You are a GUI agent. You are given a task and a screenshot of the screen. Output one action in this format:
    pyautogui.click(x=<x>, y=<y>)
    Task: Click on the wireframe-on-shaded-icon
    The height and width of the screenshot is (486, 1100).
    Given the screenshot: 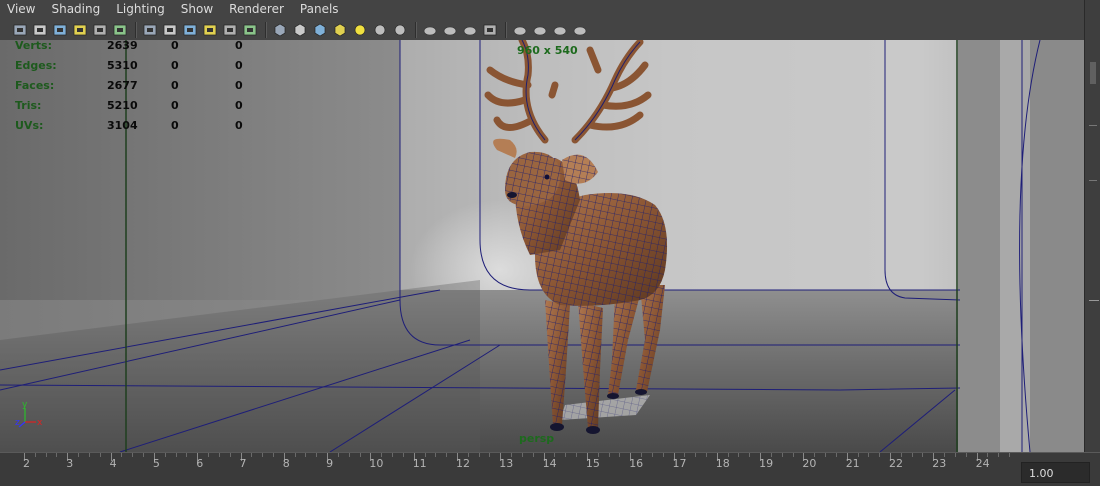 What is the action you would take?
    pyautogui.click(x=320, y=30)
    